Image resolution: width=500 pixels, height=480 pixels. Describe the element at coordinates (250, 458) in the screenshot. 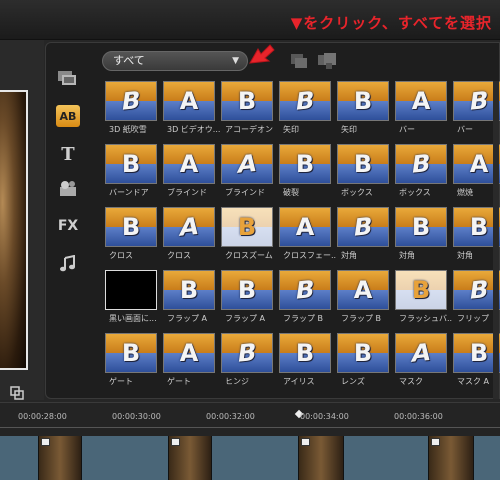

I see `video-track` at that location.